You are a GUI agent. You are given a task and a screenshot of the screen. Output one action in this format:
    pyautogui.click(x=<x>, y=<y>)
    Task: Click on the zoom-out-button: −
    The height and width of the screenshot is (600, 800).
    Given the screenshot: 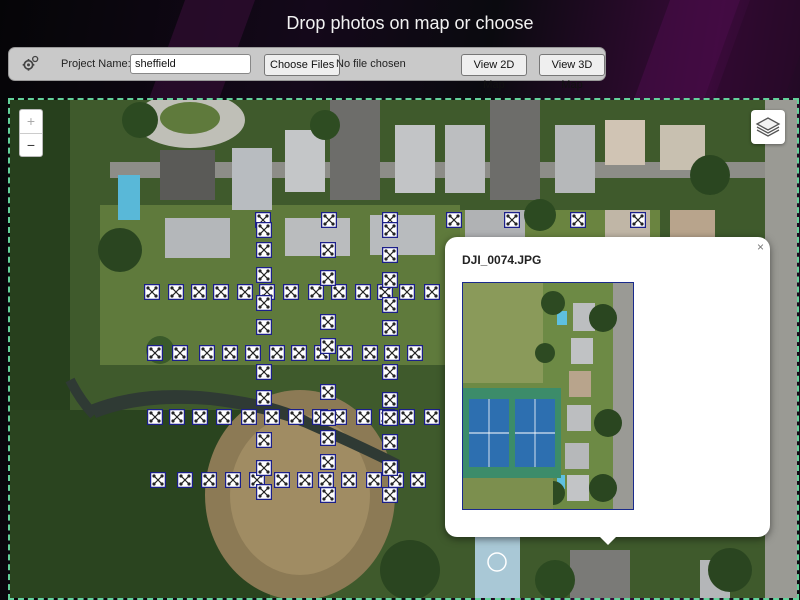 What is the action you would take?
    pyautogui.click(x=31, y=145)
    